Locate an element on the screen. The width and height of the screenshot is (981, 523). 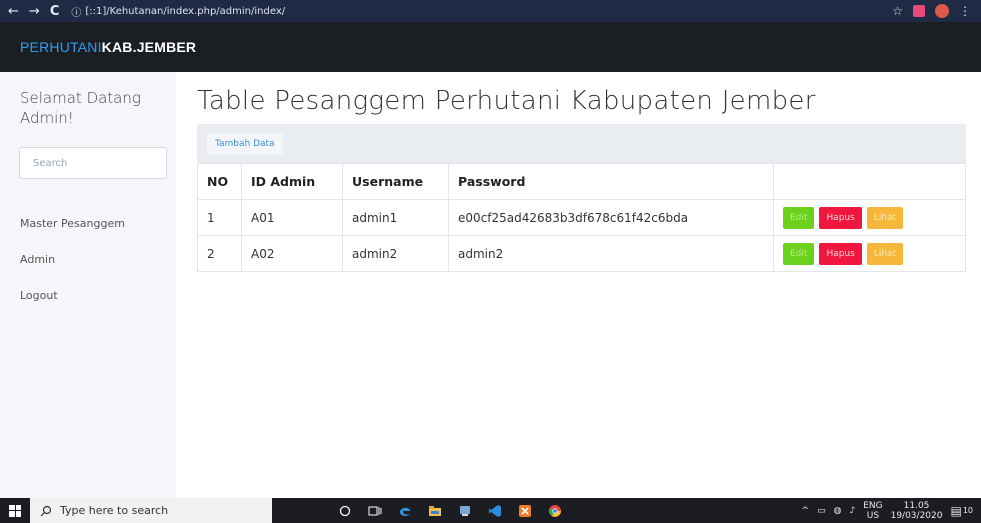
cell-password: admin2 is located at coordinates (611, 253).